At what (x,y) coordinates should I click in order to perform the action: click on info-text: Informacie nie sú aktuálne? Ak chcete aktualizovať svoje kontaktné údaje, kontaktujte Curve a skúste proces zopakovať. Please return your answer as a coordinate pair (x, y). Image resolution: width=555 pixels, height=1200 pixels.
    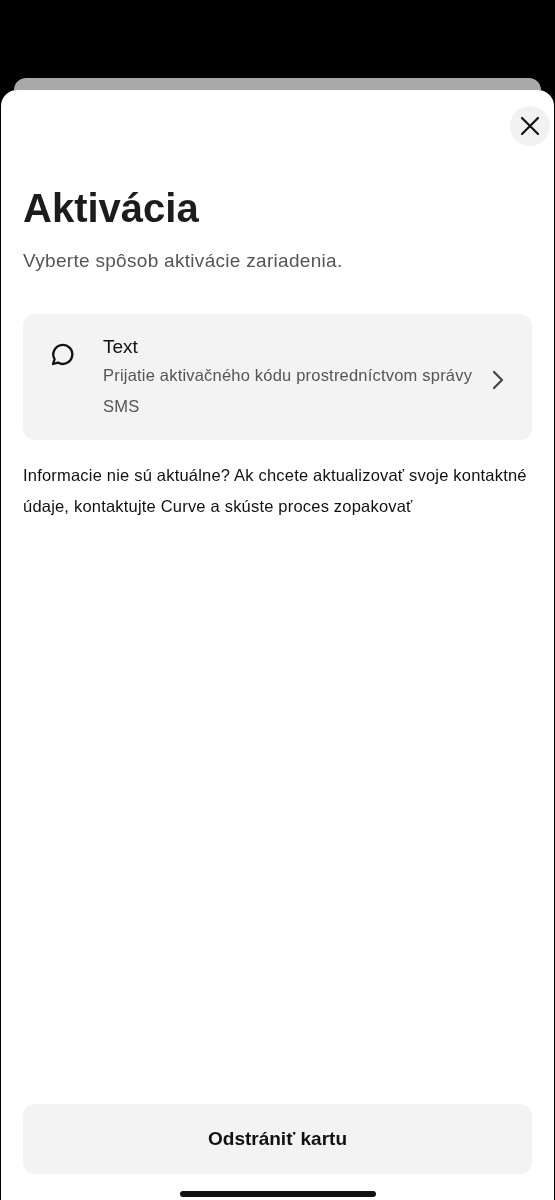
    Looking at the image, I should click on (275, 491).